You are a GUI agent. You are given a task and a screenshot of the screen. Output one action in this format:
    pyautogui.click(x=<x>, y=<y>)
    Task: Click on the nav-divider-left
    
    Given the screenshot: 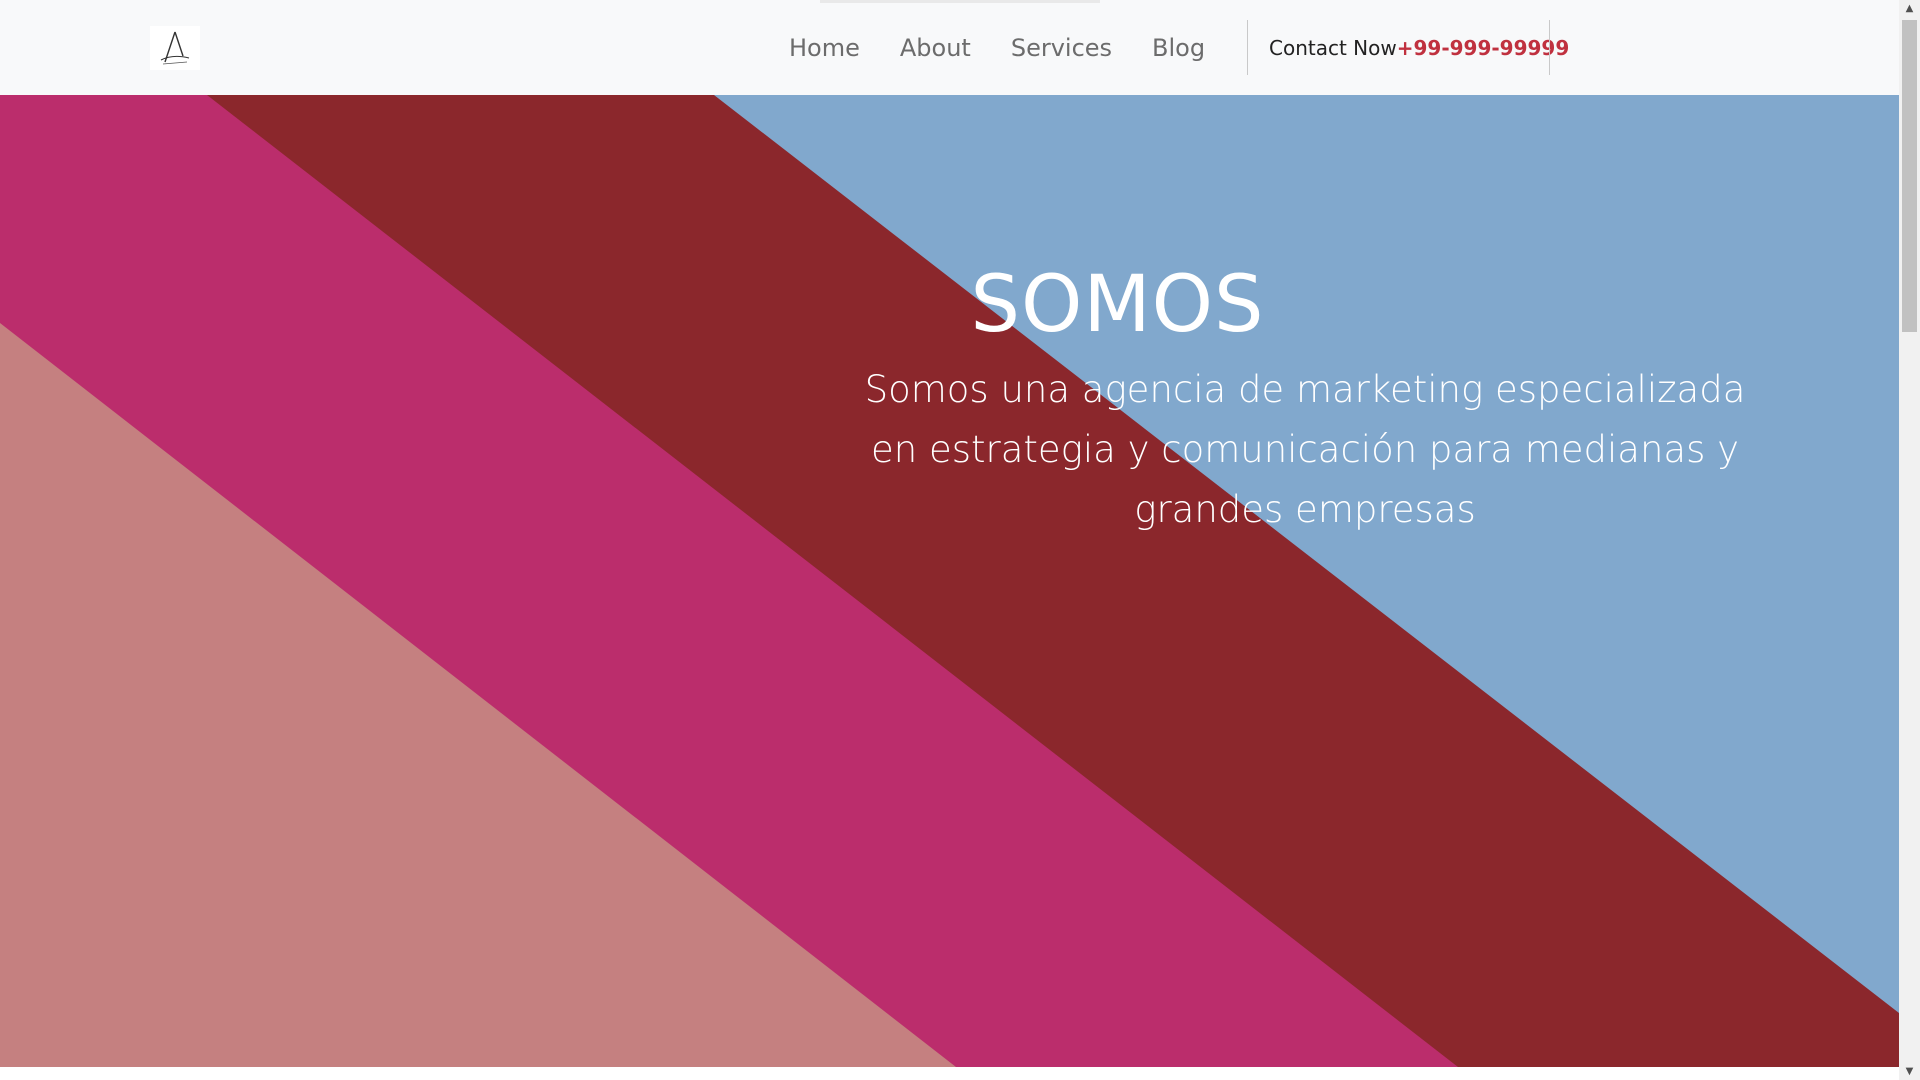 What is the action you would take?
    pyautogui.click(x=1247, y=47)
    